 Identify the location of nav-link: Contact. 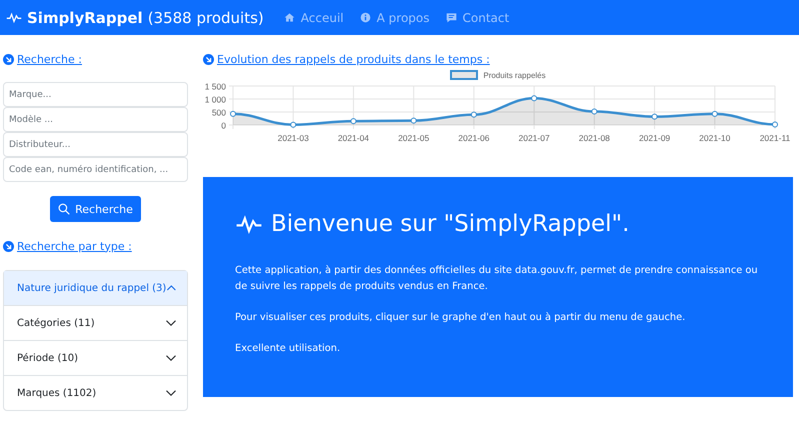
(478, 17).